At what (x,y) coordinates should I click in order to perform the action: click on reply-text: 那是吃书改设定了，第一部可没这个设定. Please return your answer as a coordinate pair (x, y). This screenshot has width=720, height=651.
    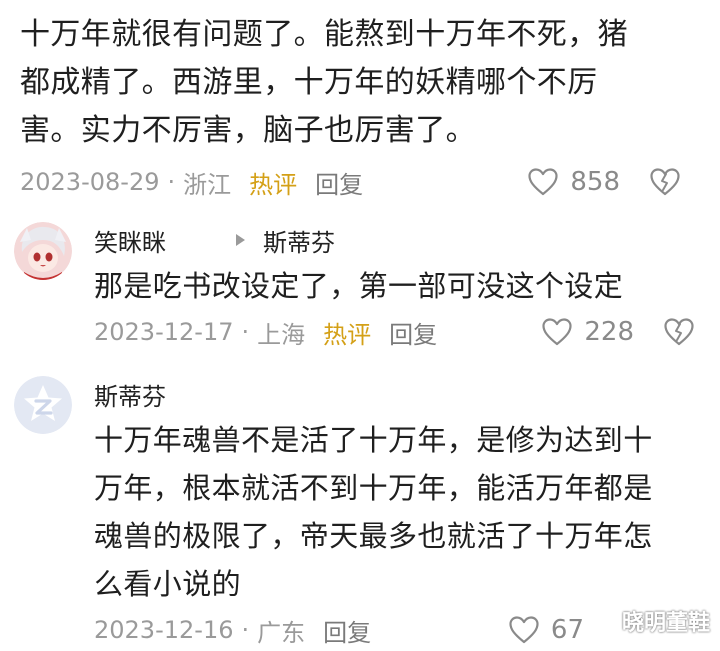
    Looking at the image, I should click on (394, 286).